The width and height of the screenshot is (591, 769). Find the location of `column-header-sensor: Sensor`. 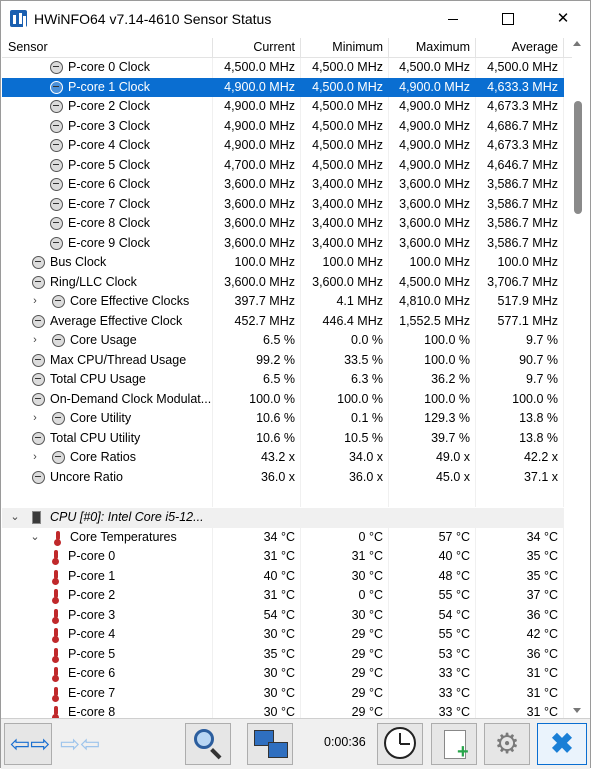

column-header-sensor: Sensor is located at coordinates (107, 47).